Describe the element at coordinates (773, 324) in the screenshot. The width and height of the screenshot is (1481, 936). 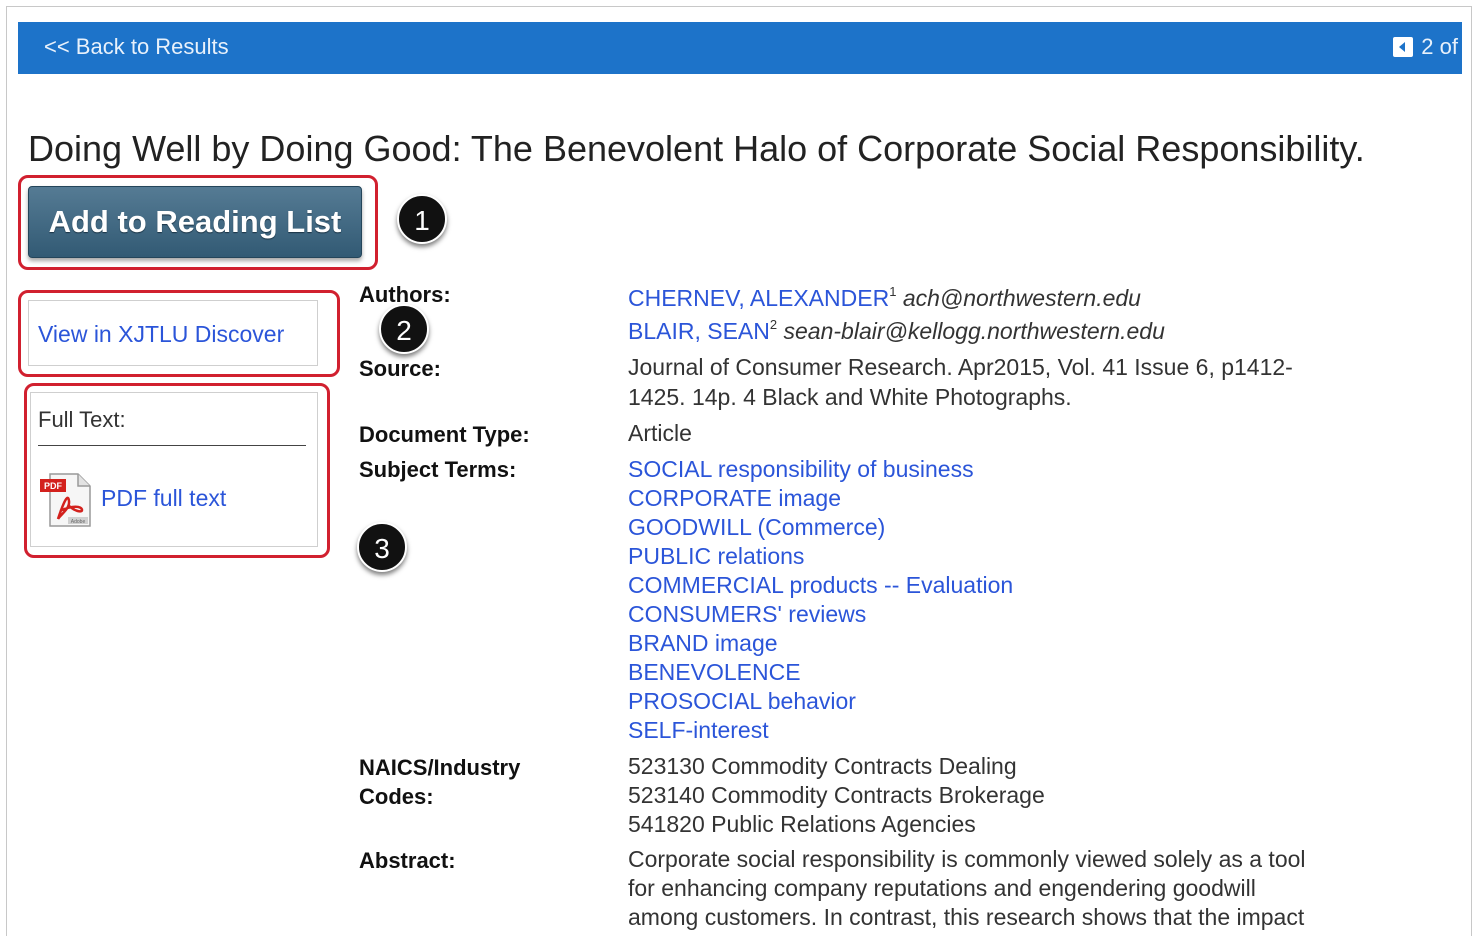
I see `author-affiliation: 2` at that location.